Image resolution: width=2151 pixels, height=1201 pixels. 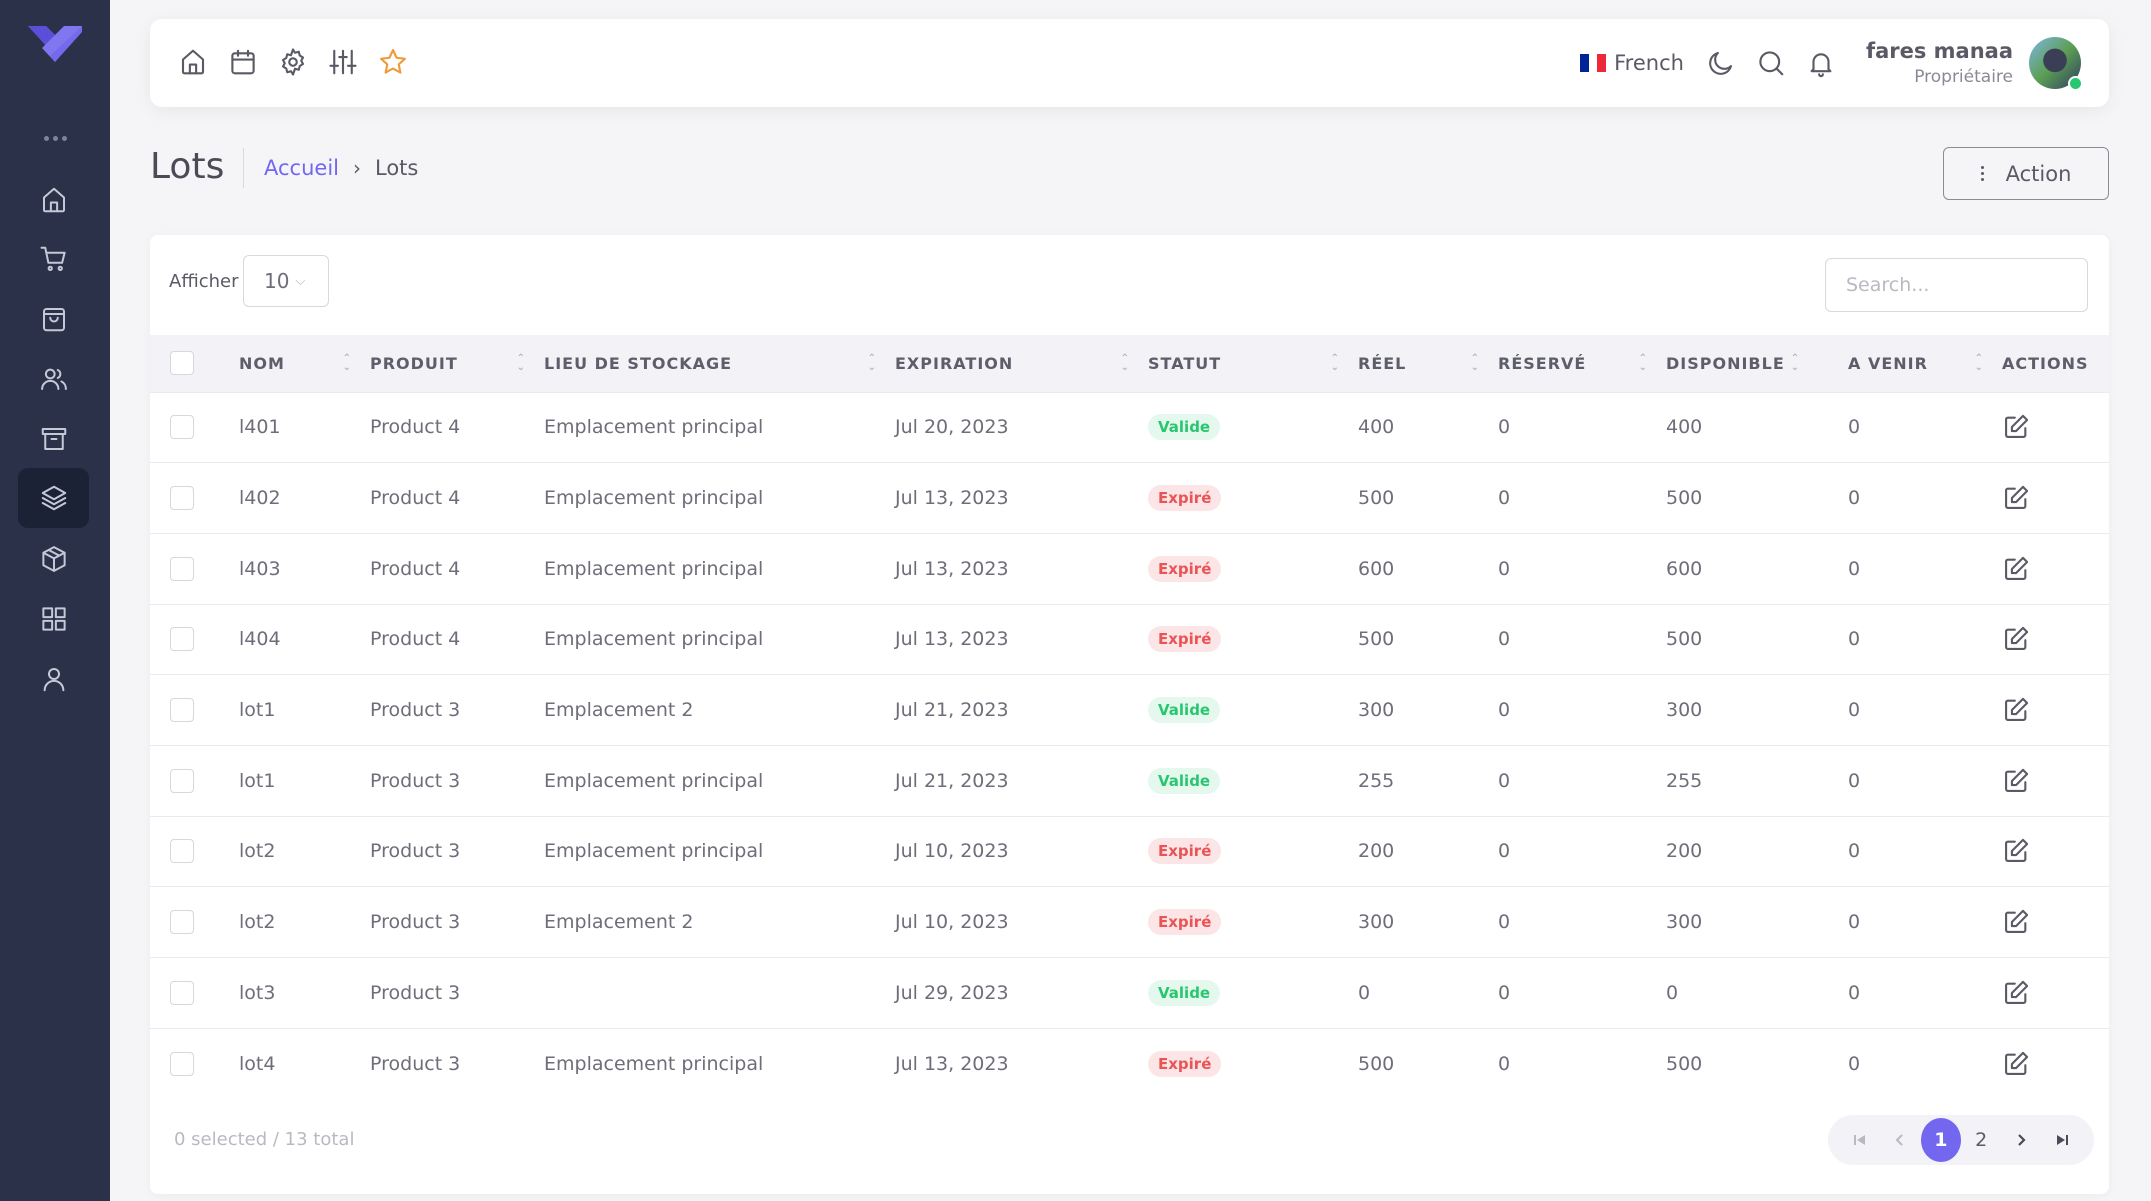 What do you see at coordinates (1721, 63) in the screenshot?
I see `dark-mode-toggle` at bounding box center [1721, 63].